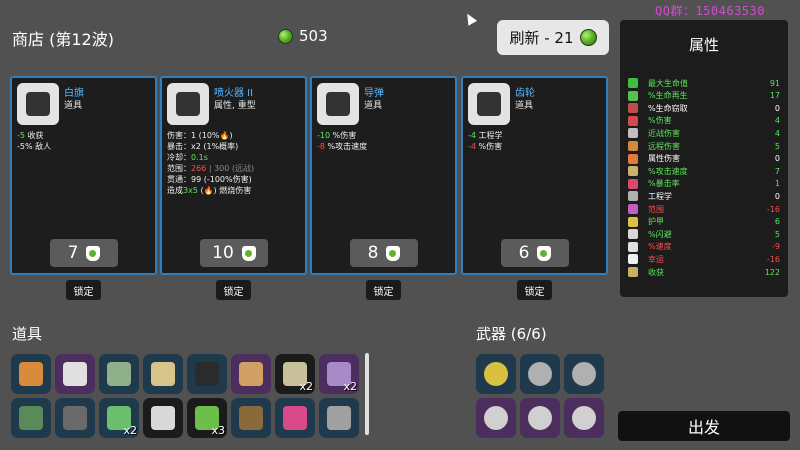  Describe the element at coordinates (704, 259) in the screenshot. I see `stat-row: 幸运 -16` at that location.